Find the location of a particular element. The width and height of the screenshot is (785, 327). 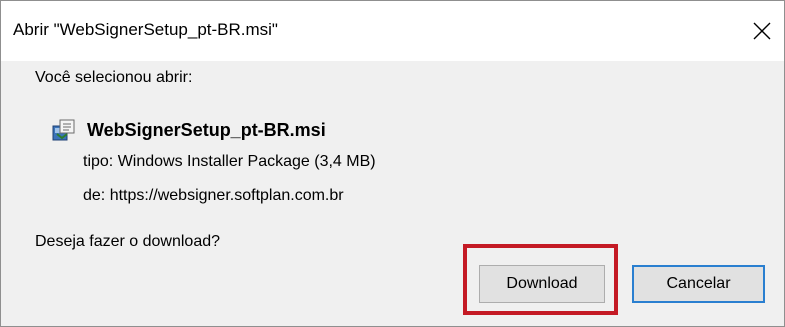

intro-text: Você selecionou abrir: is located at coordinates (114, 77).